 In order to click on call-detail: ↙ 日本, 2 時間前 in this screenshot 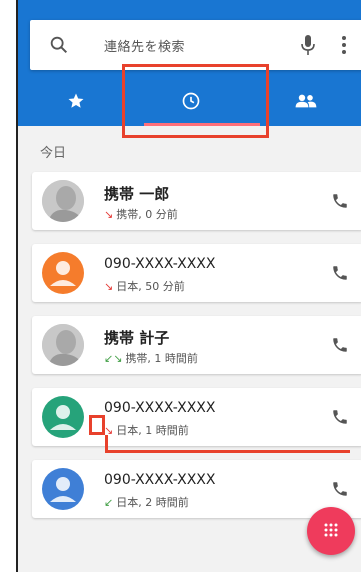, I will do `click(146, 502)`.